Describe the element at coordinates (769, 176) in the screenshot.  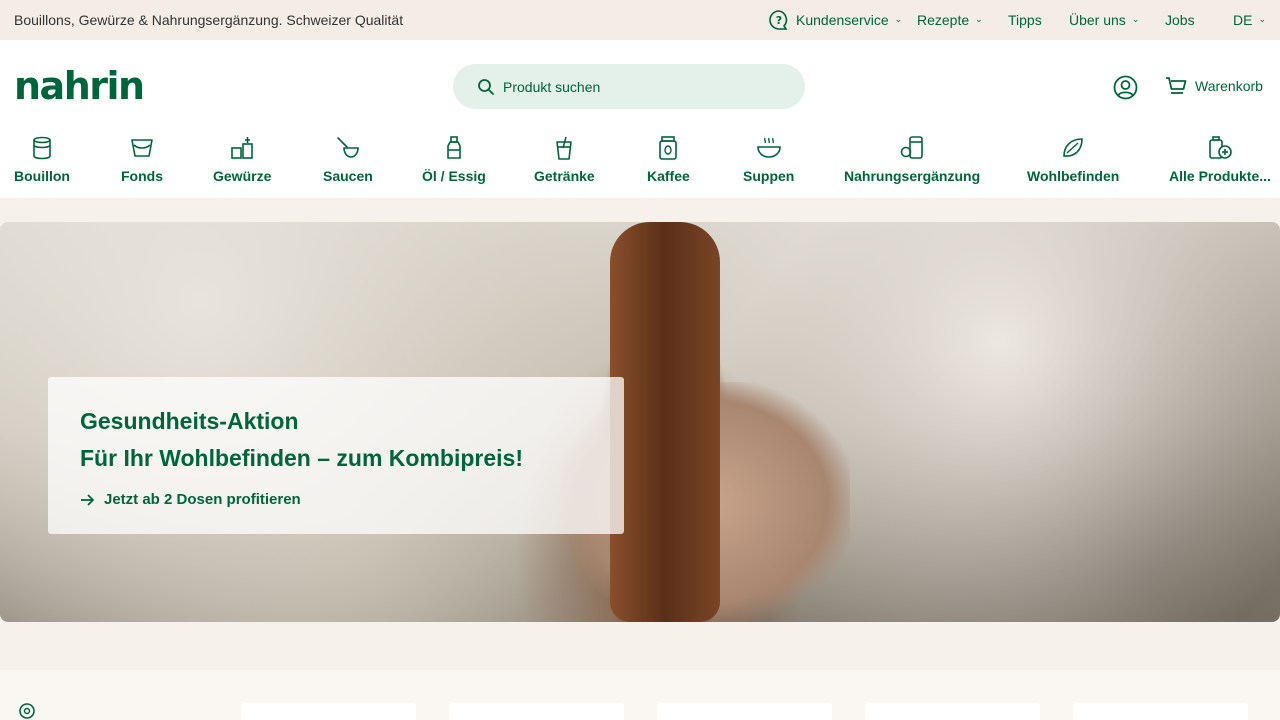
I see `category-label: Suppen` at that location.